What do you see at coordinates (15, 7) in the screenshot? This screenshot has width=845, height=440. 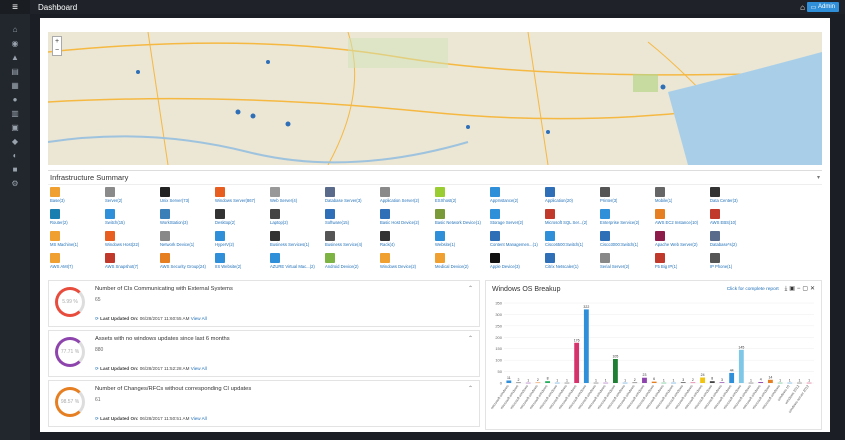 I see `menu-icon: ≡` at bounding box center [15, 7].